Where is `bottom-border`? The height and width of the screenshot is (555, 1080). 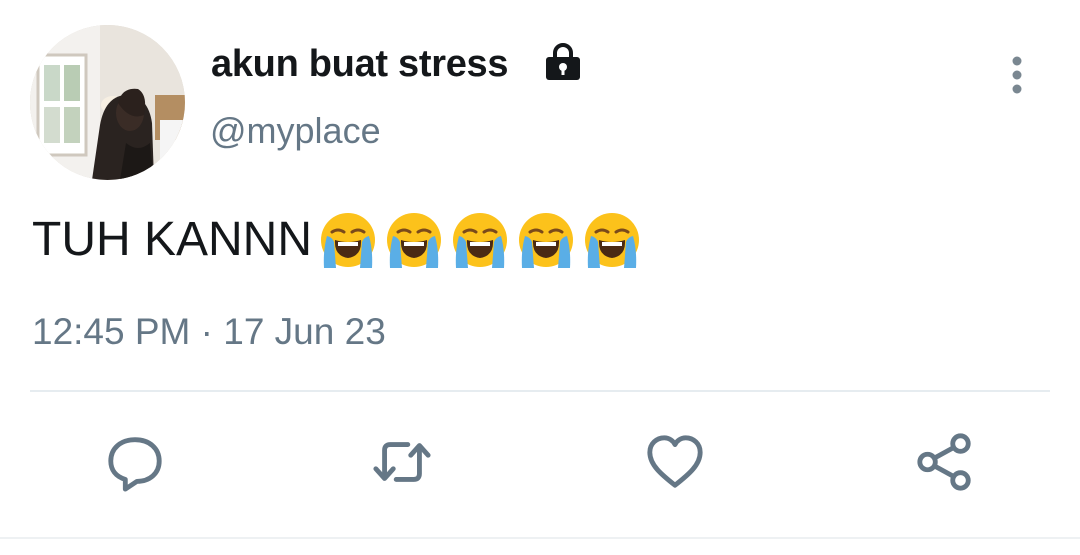
bottom-border is located at coordinates (540, 546).